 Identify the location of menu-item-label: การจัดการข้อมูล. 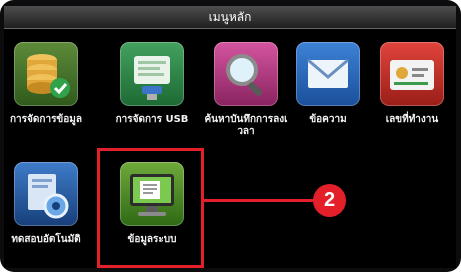
(46, 119).